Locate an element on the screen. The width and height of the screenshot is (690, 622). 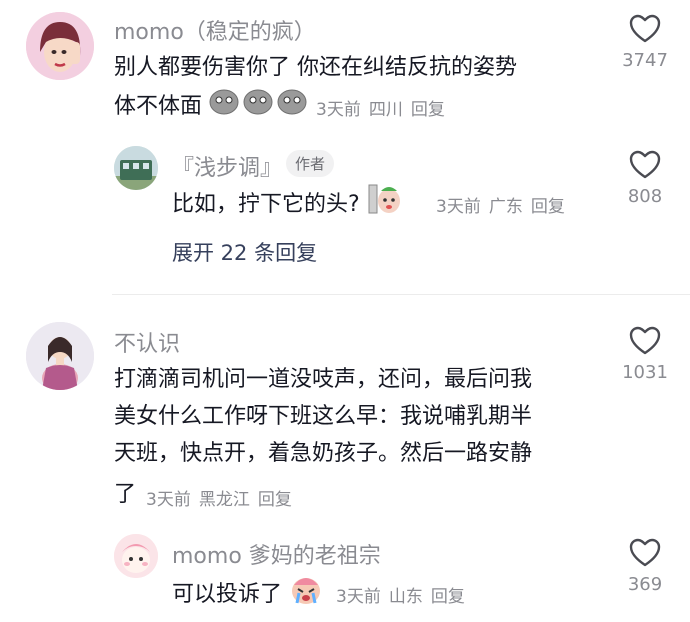
crying-sticker-icon is located at coordinates (306, 595).